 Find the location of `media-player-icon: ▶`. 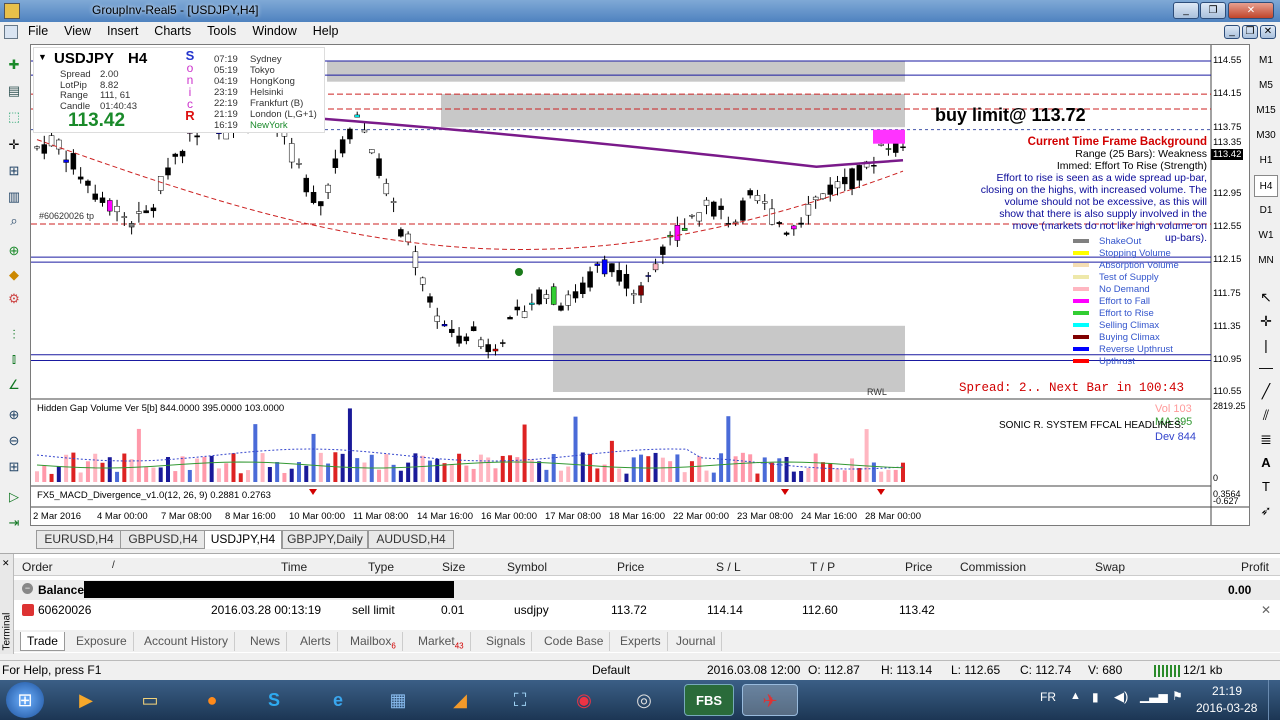

media-player-icon: ▶ is located at coordinates (86, 700).